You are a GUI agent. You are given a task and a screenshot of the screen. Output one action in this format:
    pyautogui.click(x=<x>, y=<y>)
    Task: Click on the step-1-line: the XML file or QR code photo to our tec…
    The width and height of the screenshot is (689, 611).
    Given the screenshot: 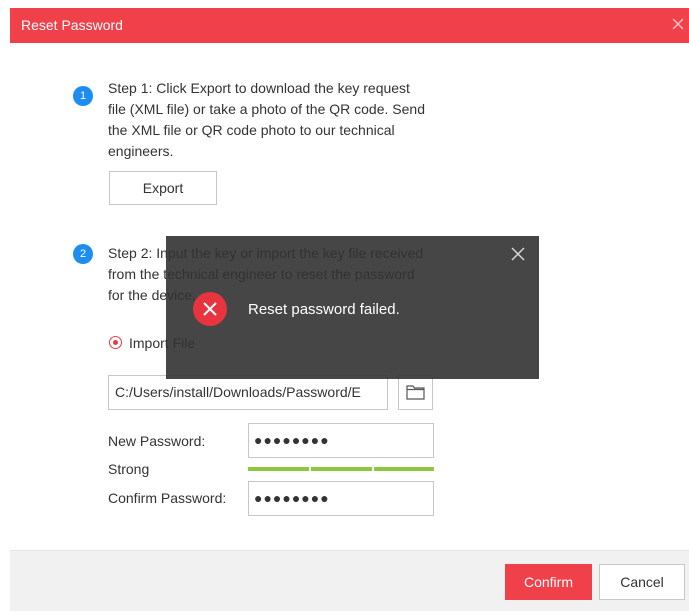 What is the action you would take?
    pyautogui.click(x=251, y=130)
    